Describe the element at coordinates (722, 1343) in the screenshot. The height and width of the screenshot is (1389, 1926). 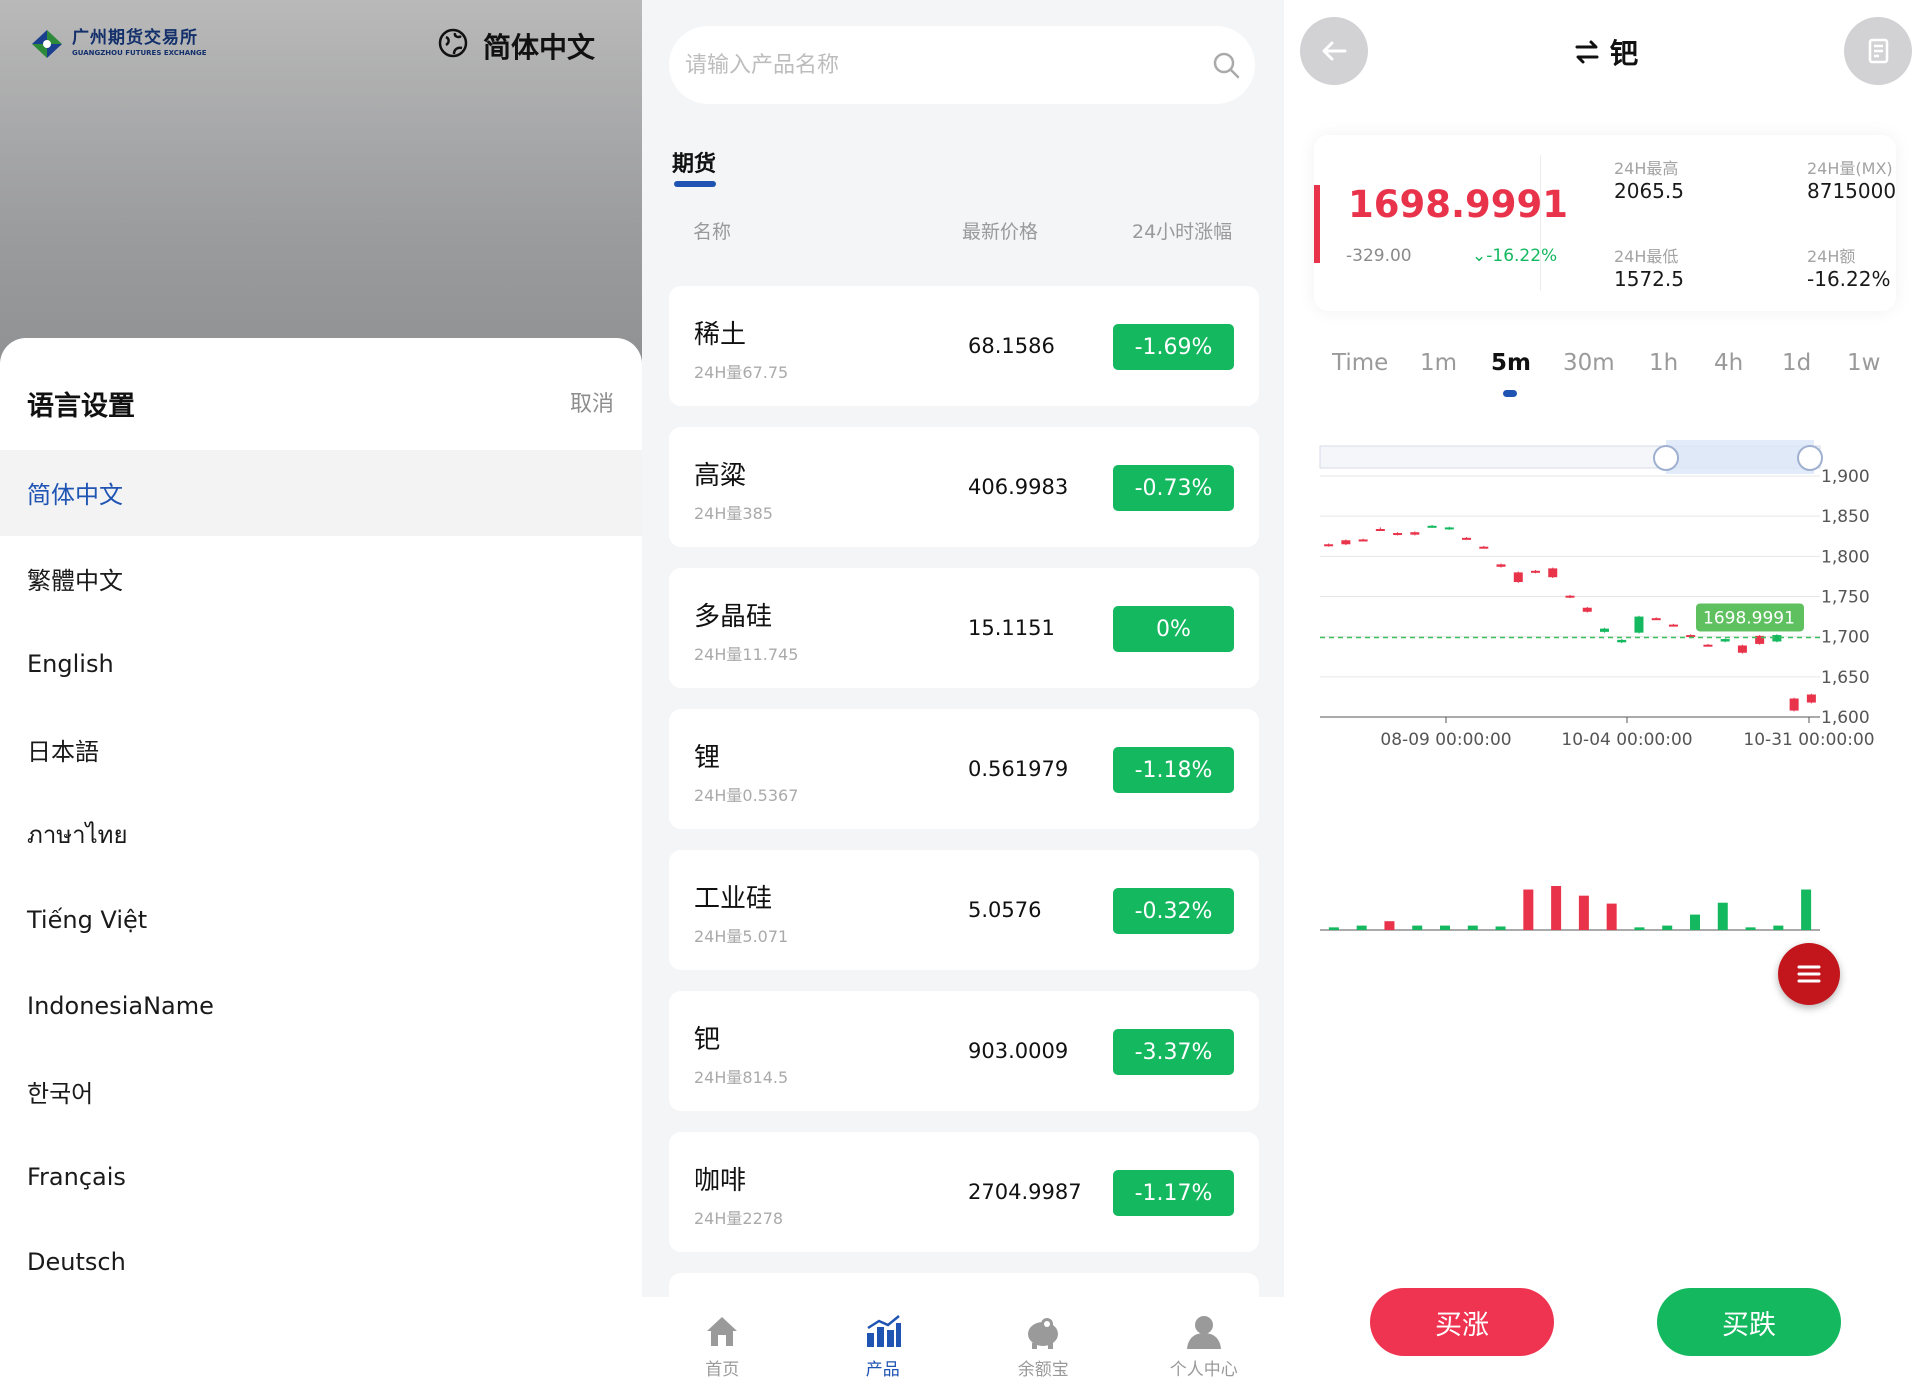
I see `nav-home: 首页` at that location.